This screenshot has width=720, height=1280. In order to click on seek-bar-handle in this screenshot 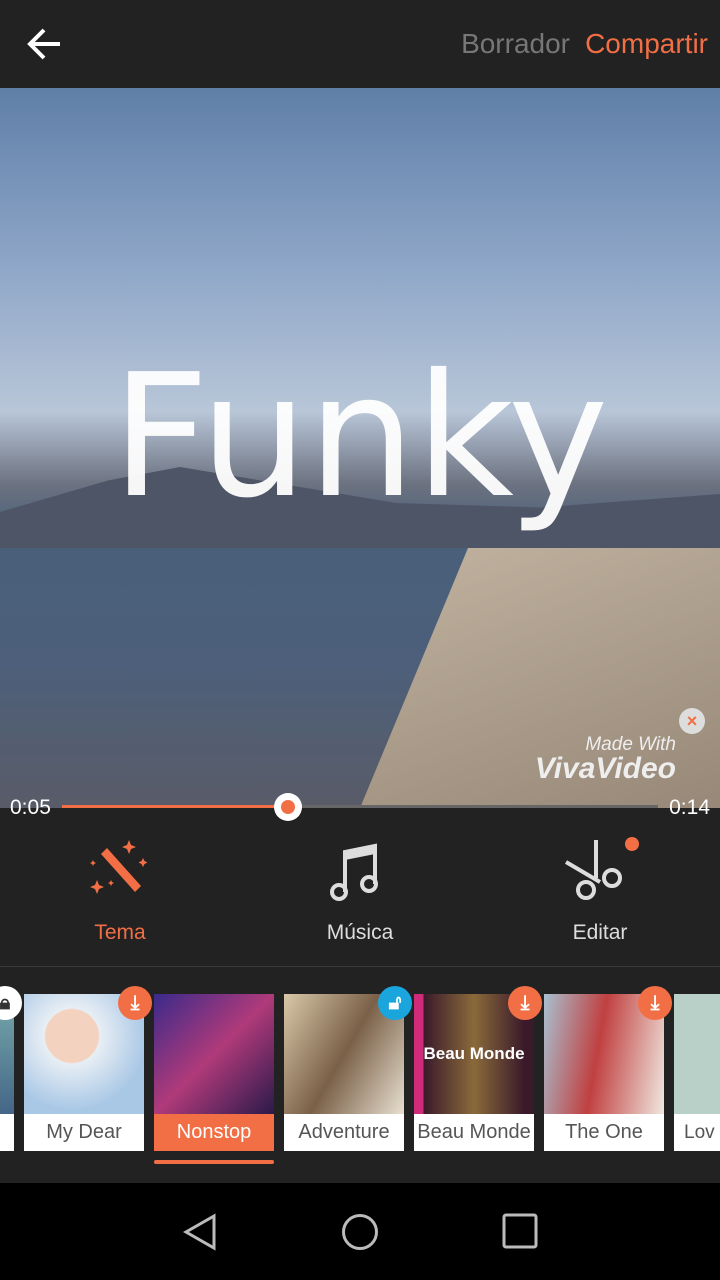, I will do `click(288, 807)`.